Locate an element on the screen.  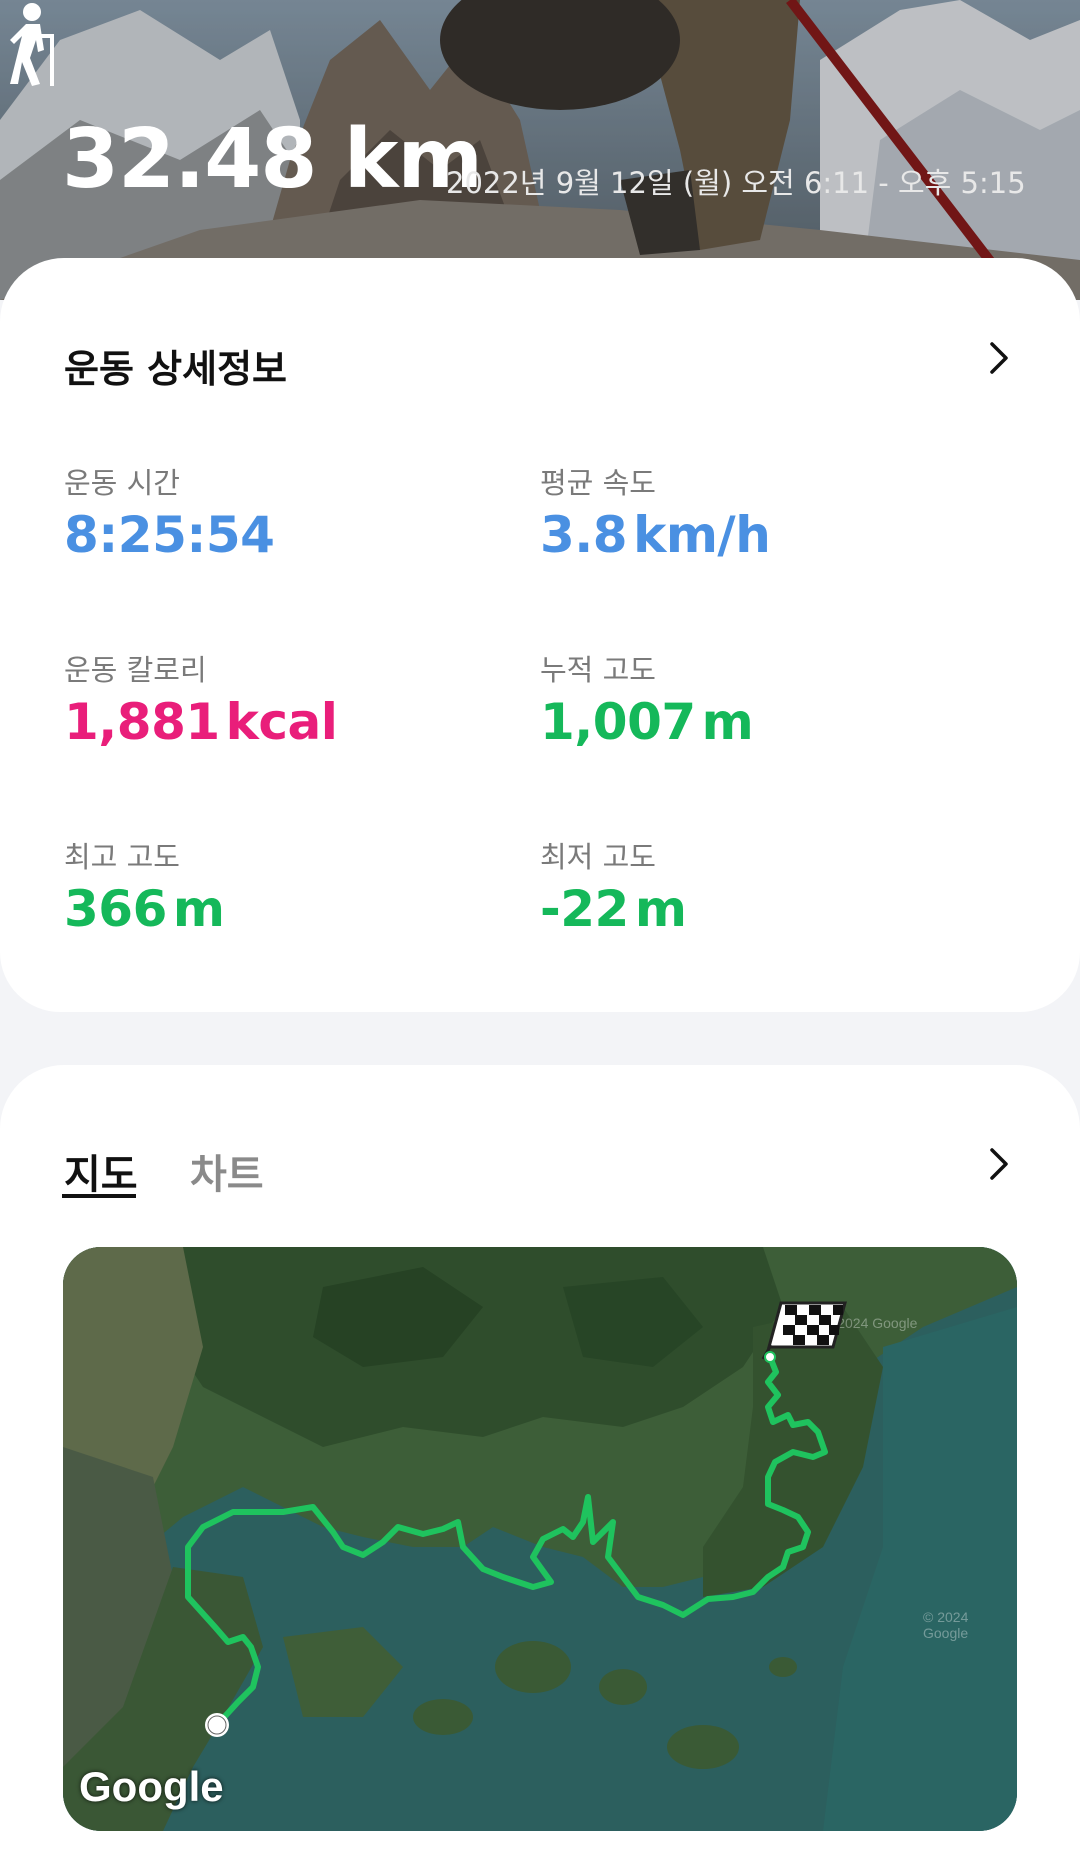
exercise-details-title: 운동 상세정보 is located at coordinates (175, 369).